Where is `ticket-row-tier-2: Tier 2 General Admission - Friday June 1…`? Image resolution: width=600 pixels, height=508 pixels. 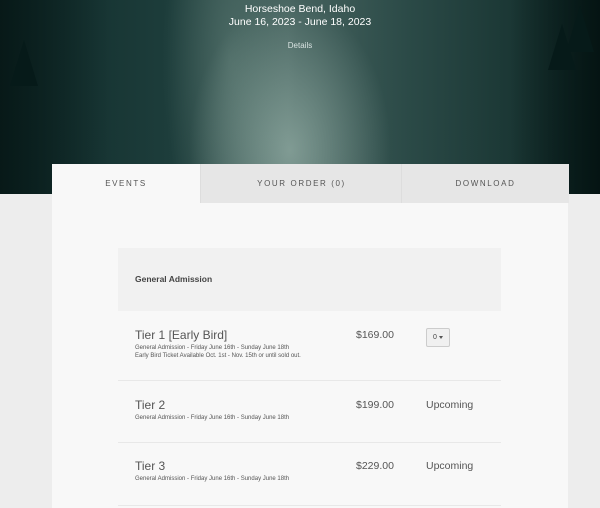
ticket-row-tier-2: Tier 2 General Admission - Friday June 1… is located at coordinates (309, 412).